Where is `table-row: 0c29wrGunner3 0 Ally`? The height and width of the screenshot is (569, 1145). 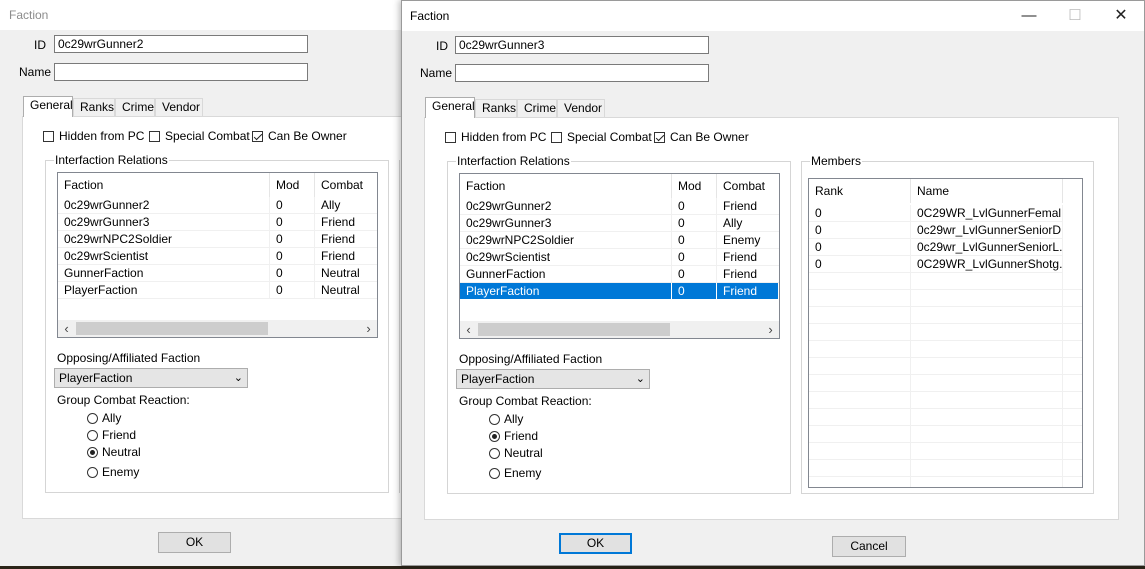
table-row: 0c29wrGunner3 0 Ally is located at coordinates (619, 223).